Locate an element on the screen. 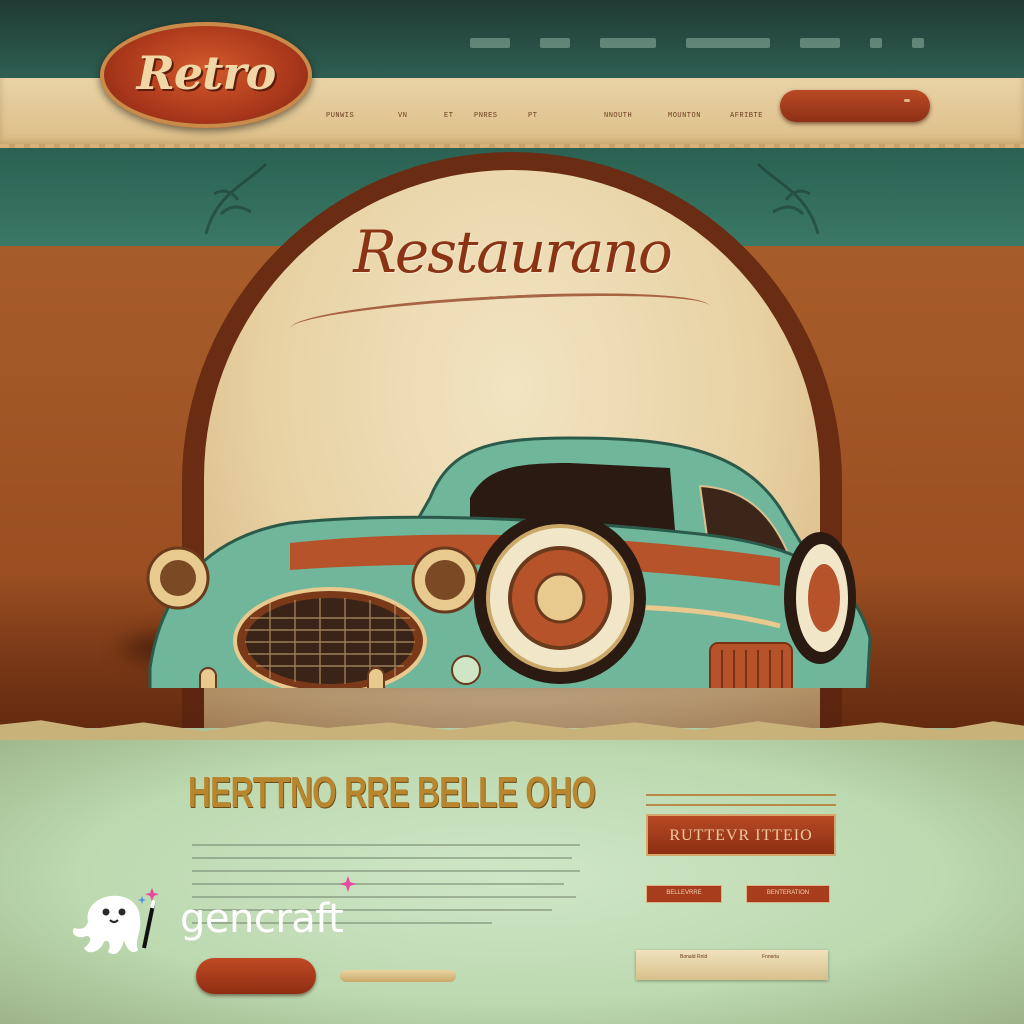 The height and width of the screenshot is (1024, 1024). cta-arrow-icon is located at coordinates (907, 100).